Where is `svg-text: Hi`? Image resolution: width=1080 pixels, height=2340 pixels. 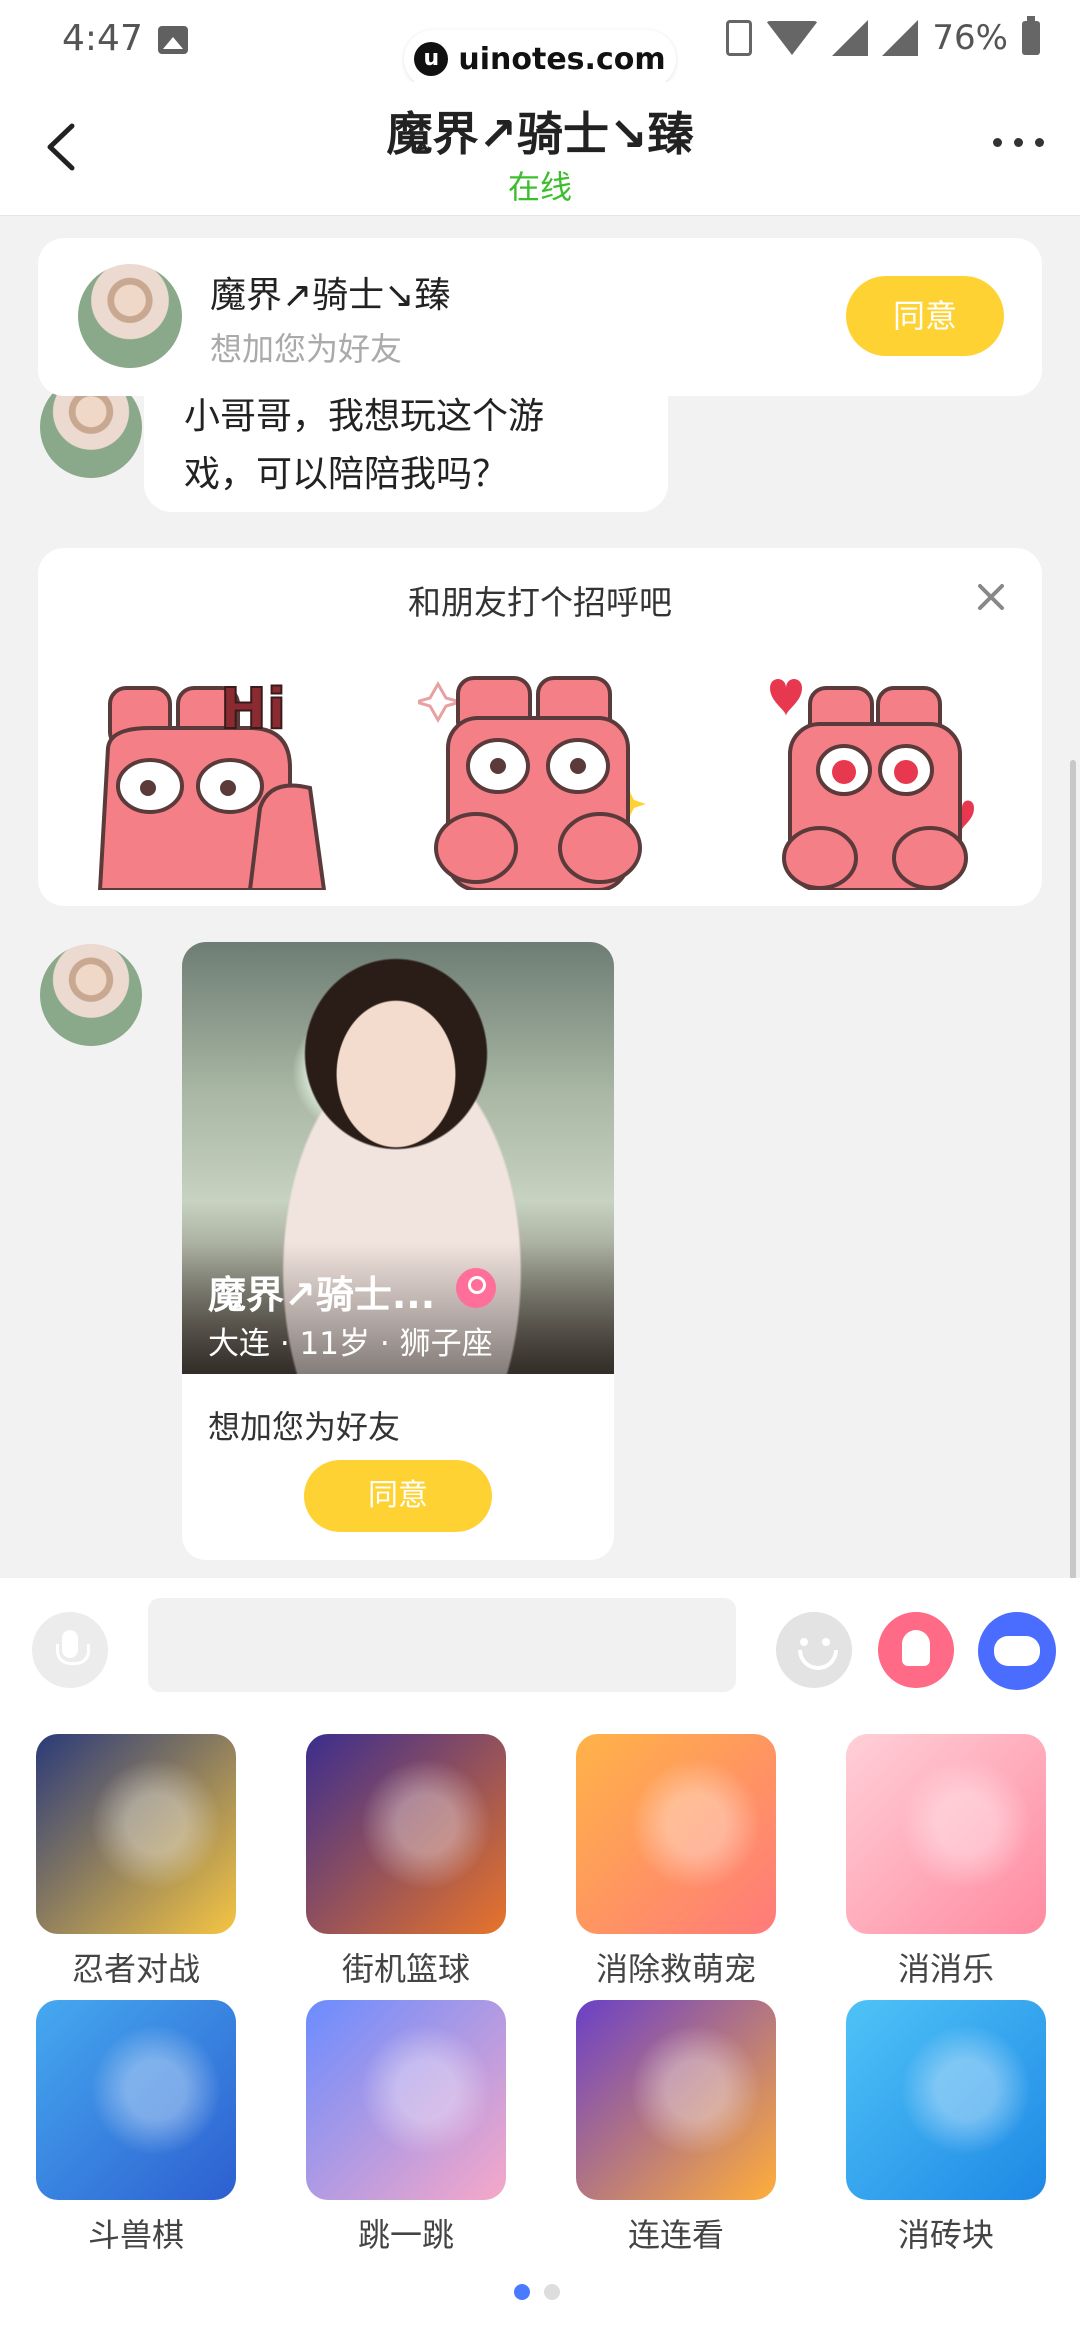 svg-text: Hi is located at coordinates (253, 709).